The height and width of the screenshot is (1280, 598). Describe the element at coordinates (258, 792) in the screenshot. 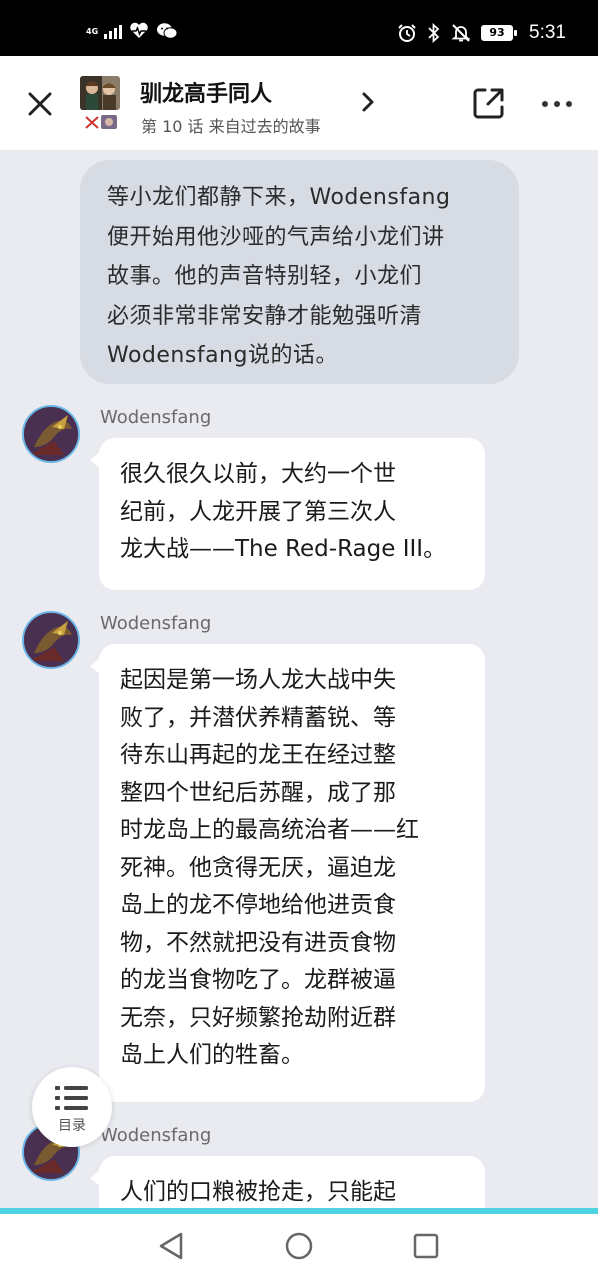

I see `message-line: 整四个世纪后苏醒，成了那` at that location.